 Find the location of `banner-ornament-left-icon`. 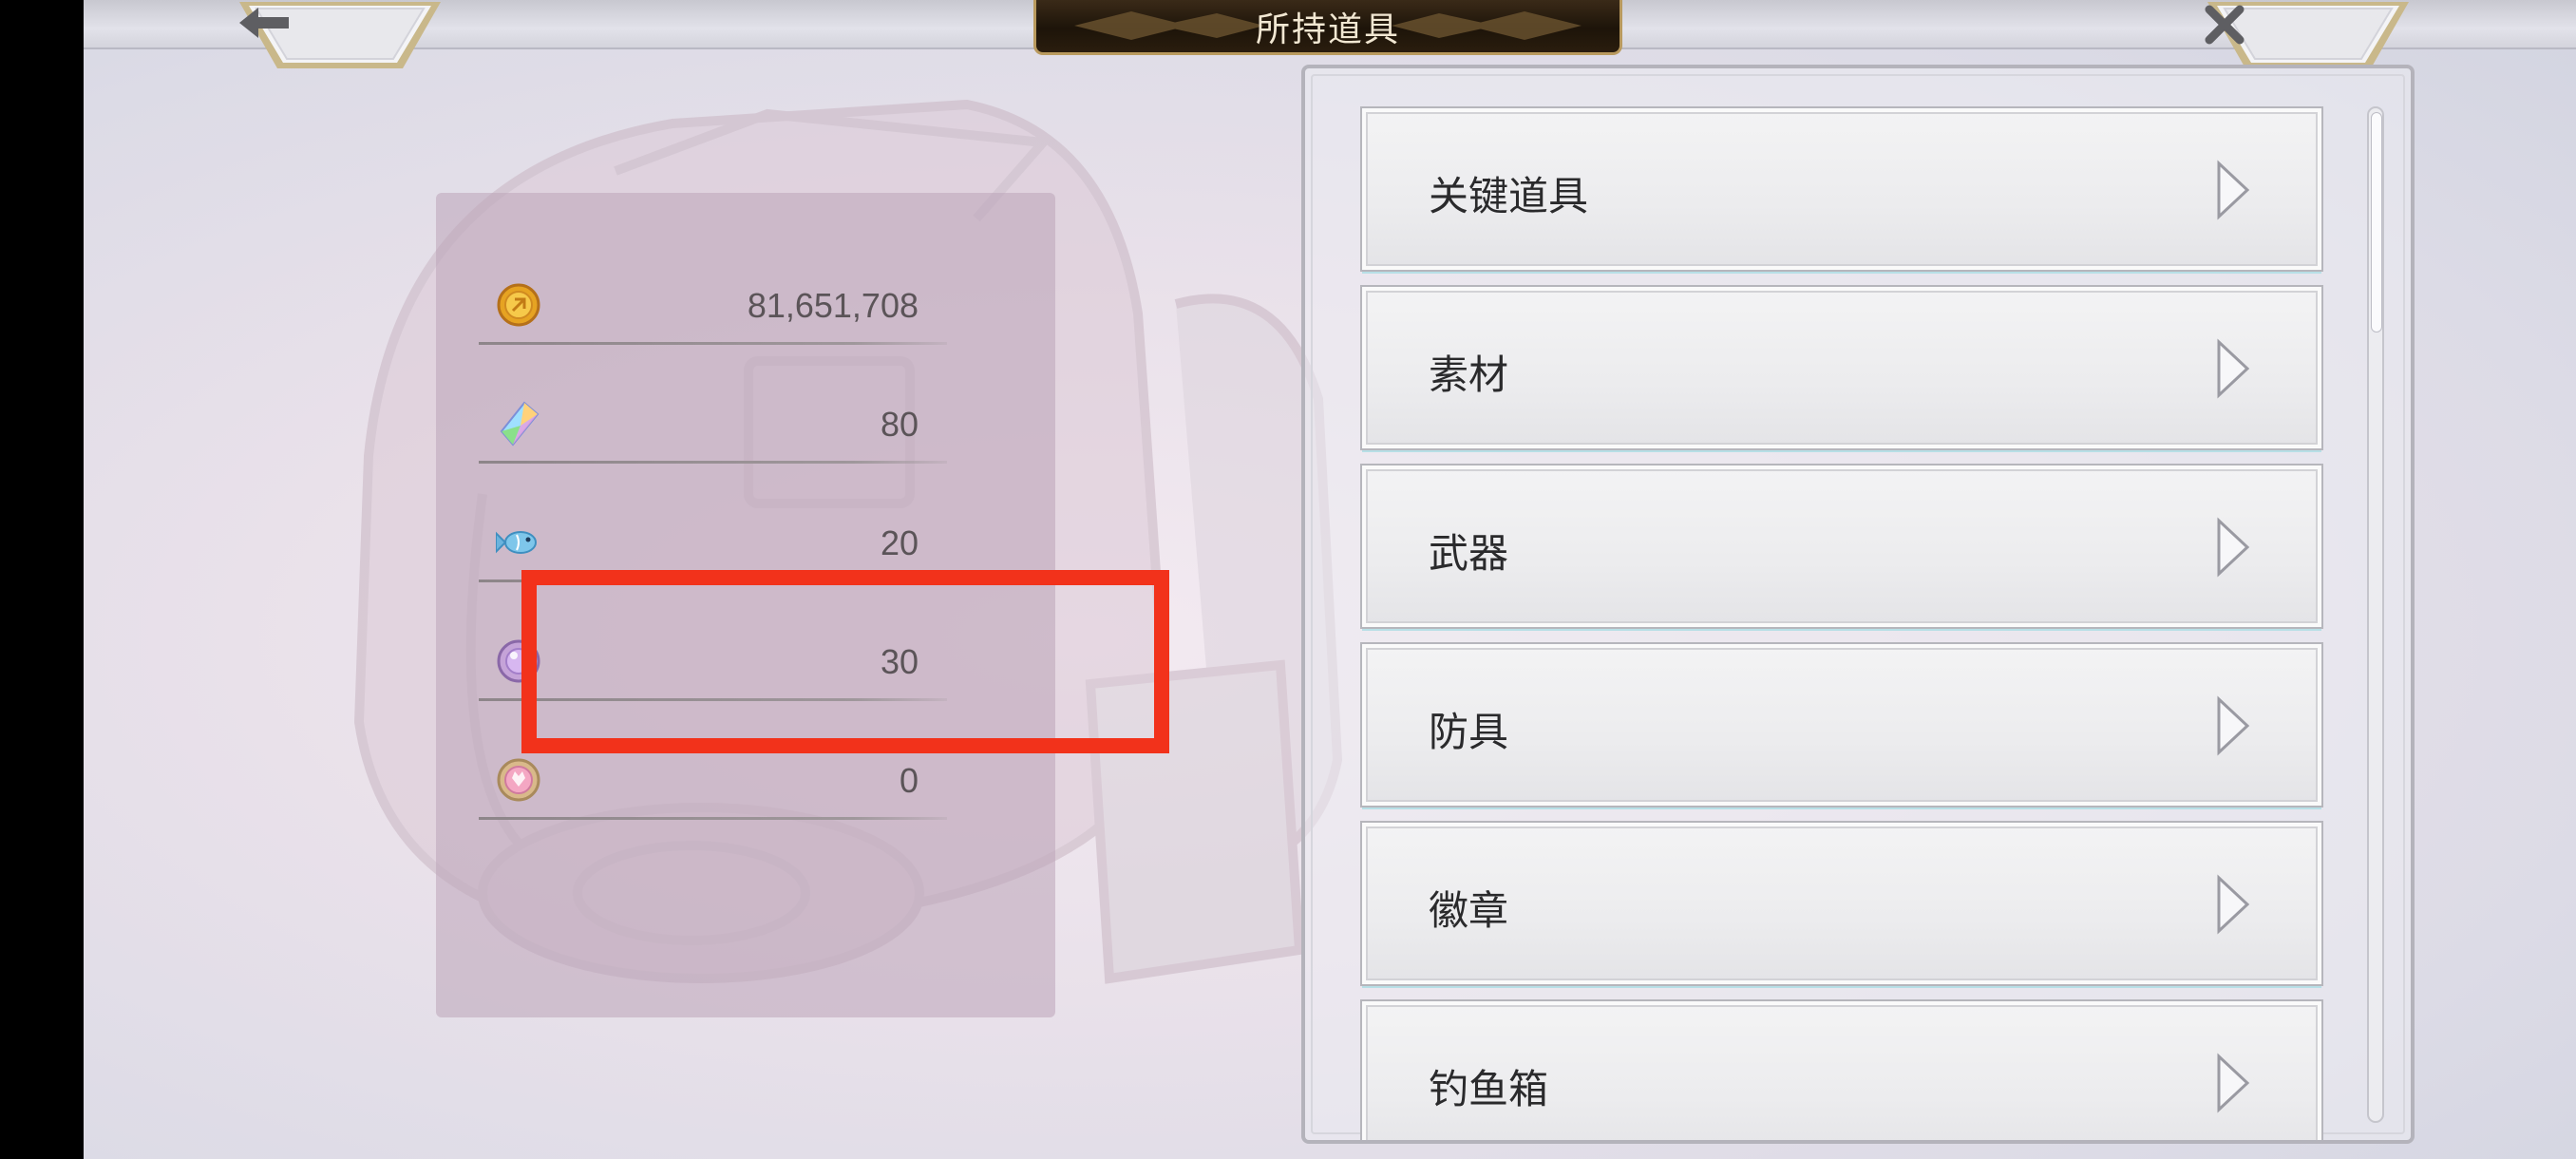

banner-ornament-left-icon is located at coordinates (1169, 25).